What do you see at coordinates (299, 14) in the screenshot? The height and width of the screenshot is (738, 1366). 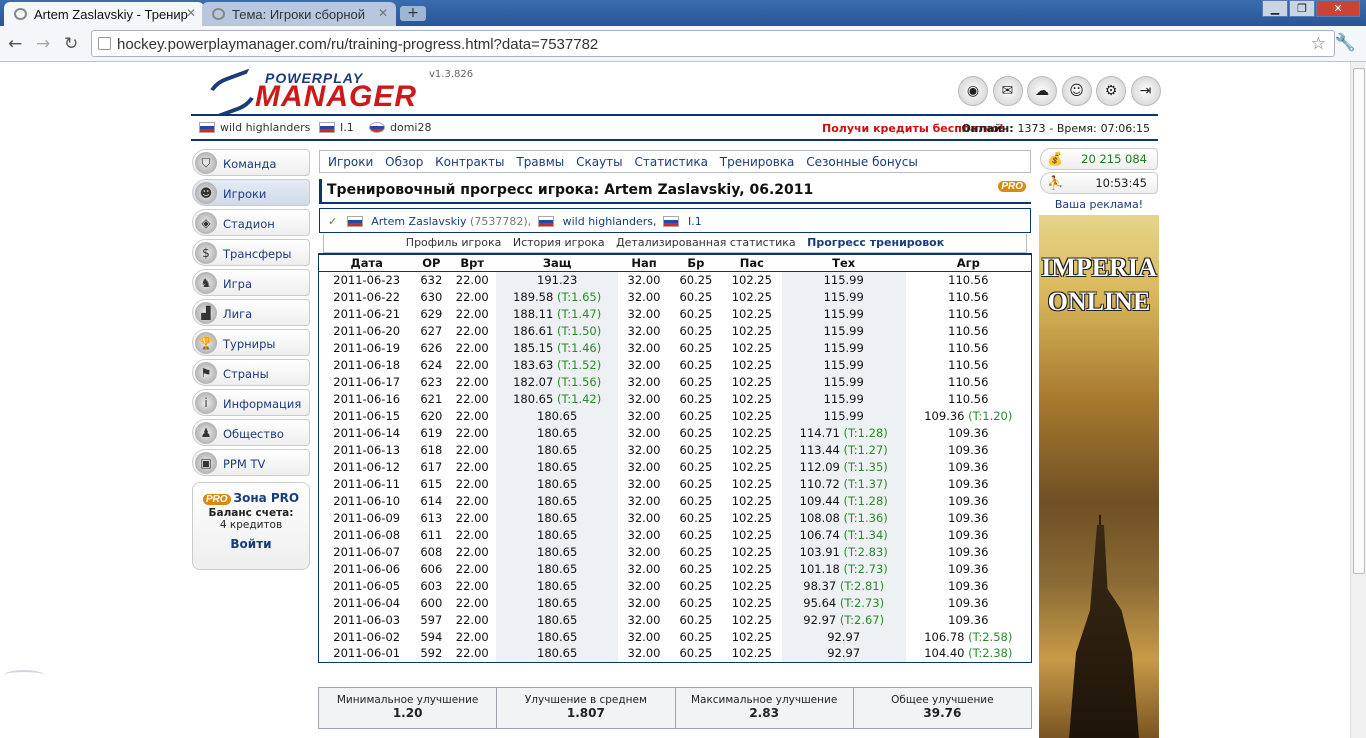 I see `browser-tab: Тема: Игроки сборной ✕` at bounding box center [299, 14].